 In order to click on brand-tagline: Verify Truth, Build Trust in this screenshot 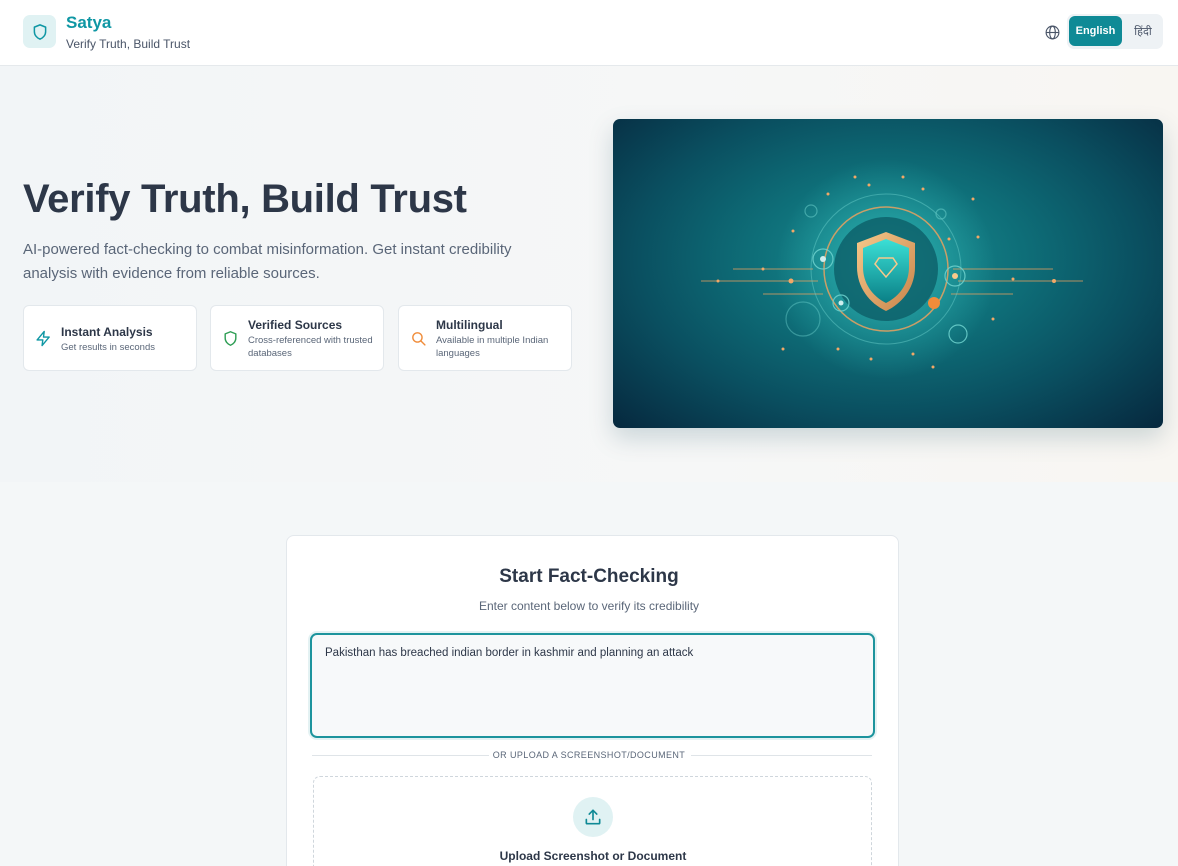, I will do `click(128, 44)`.